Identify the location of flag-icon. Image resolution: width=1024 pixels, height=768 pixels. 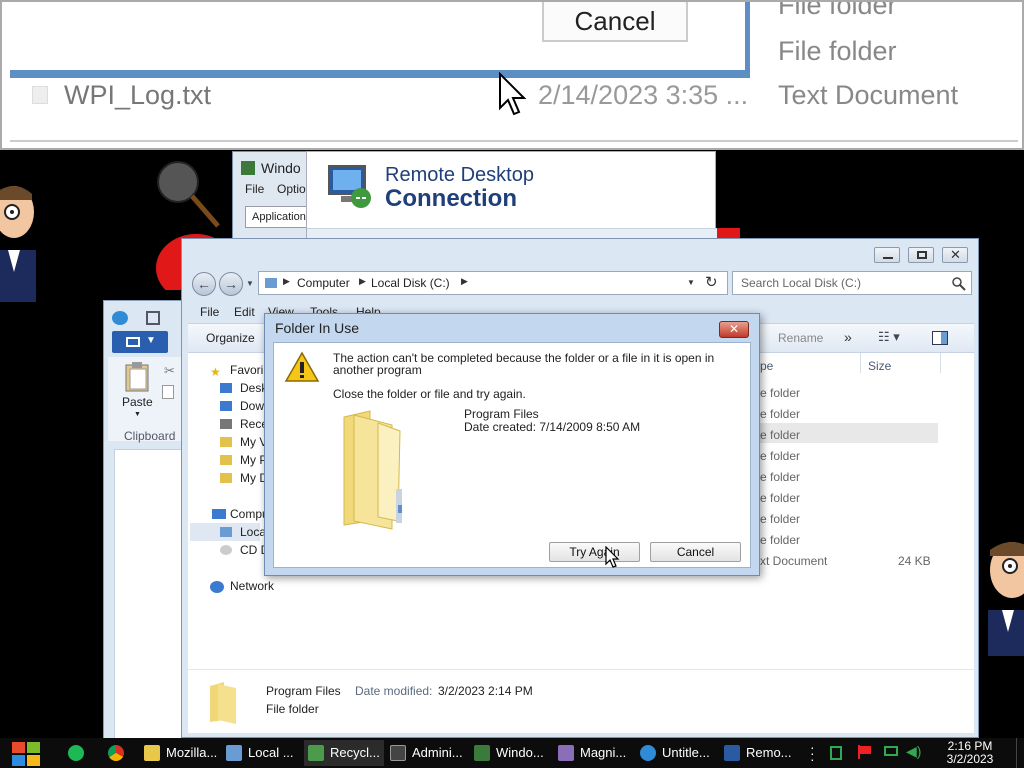
(865, 752).